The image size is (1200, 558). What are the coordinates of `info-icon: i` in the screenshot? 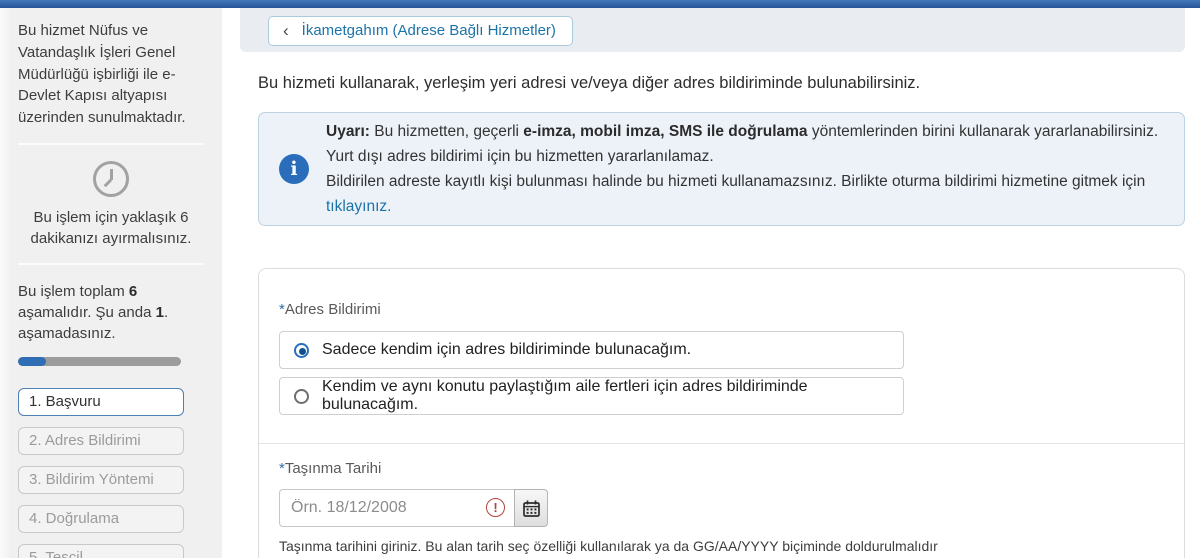 It's located at (294, 169).